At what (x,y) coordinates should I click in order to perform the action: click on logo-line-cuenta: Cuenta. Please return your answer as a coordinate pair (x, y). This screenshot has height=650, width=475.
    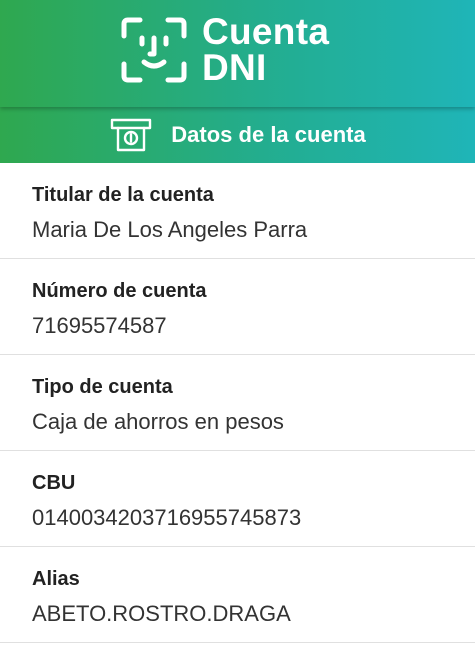
    Looking at the image, I should click on (266, 31).